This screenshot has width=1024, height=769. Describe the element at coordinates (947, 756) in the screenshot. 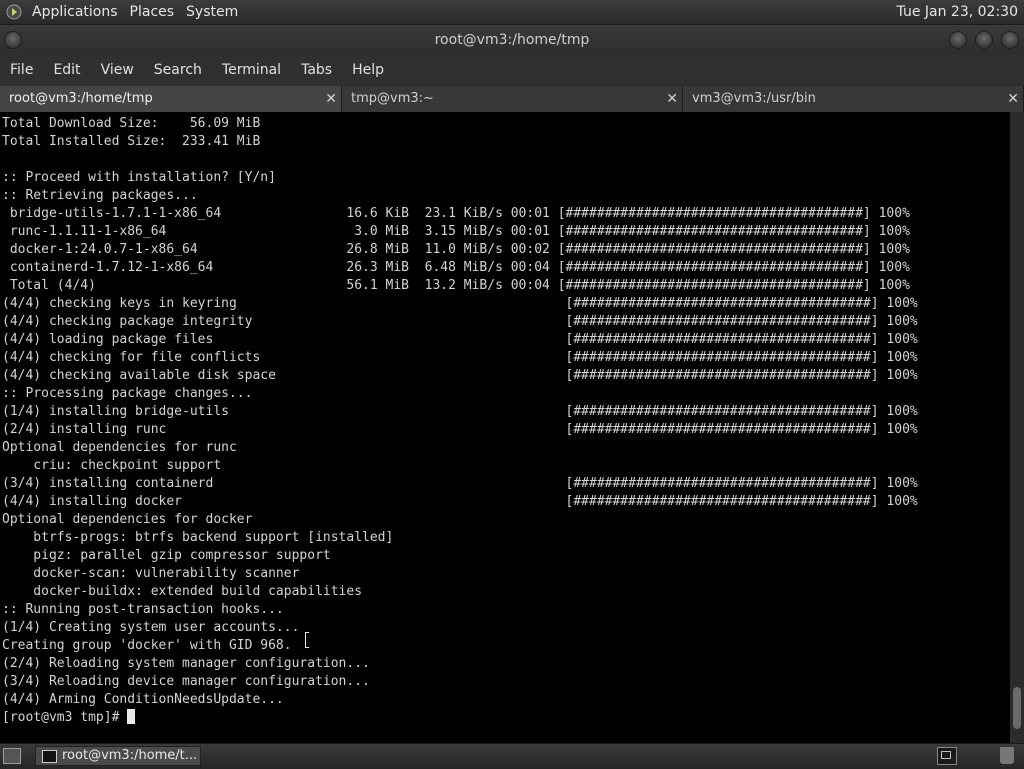

I see `workspace-switcher-icon` at that location.